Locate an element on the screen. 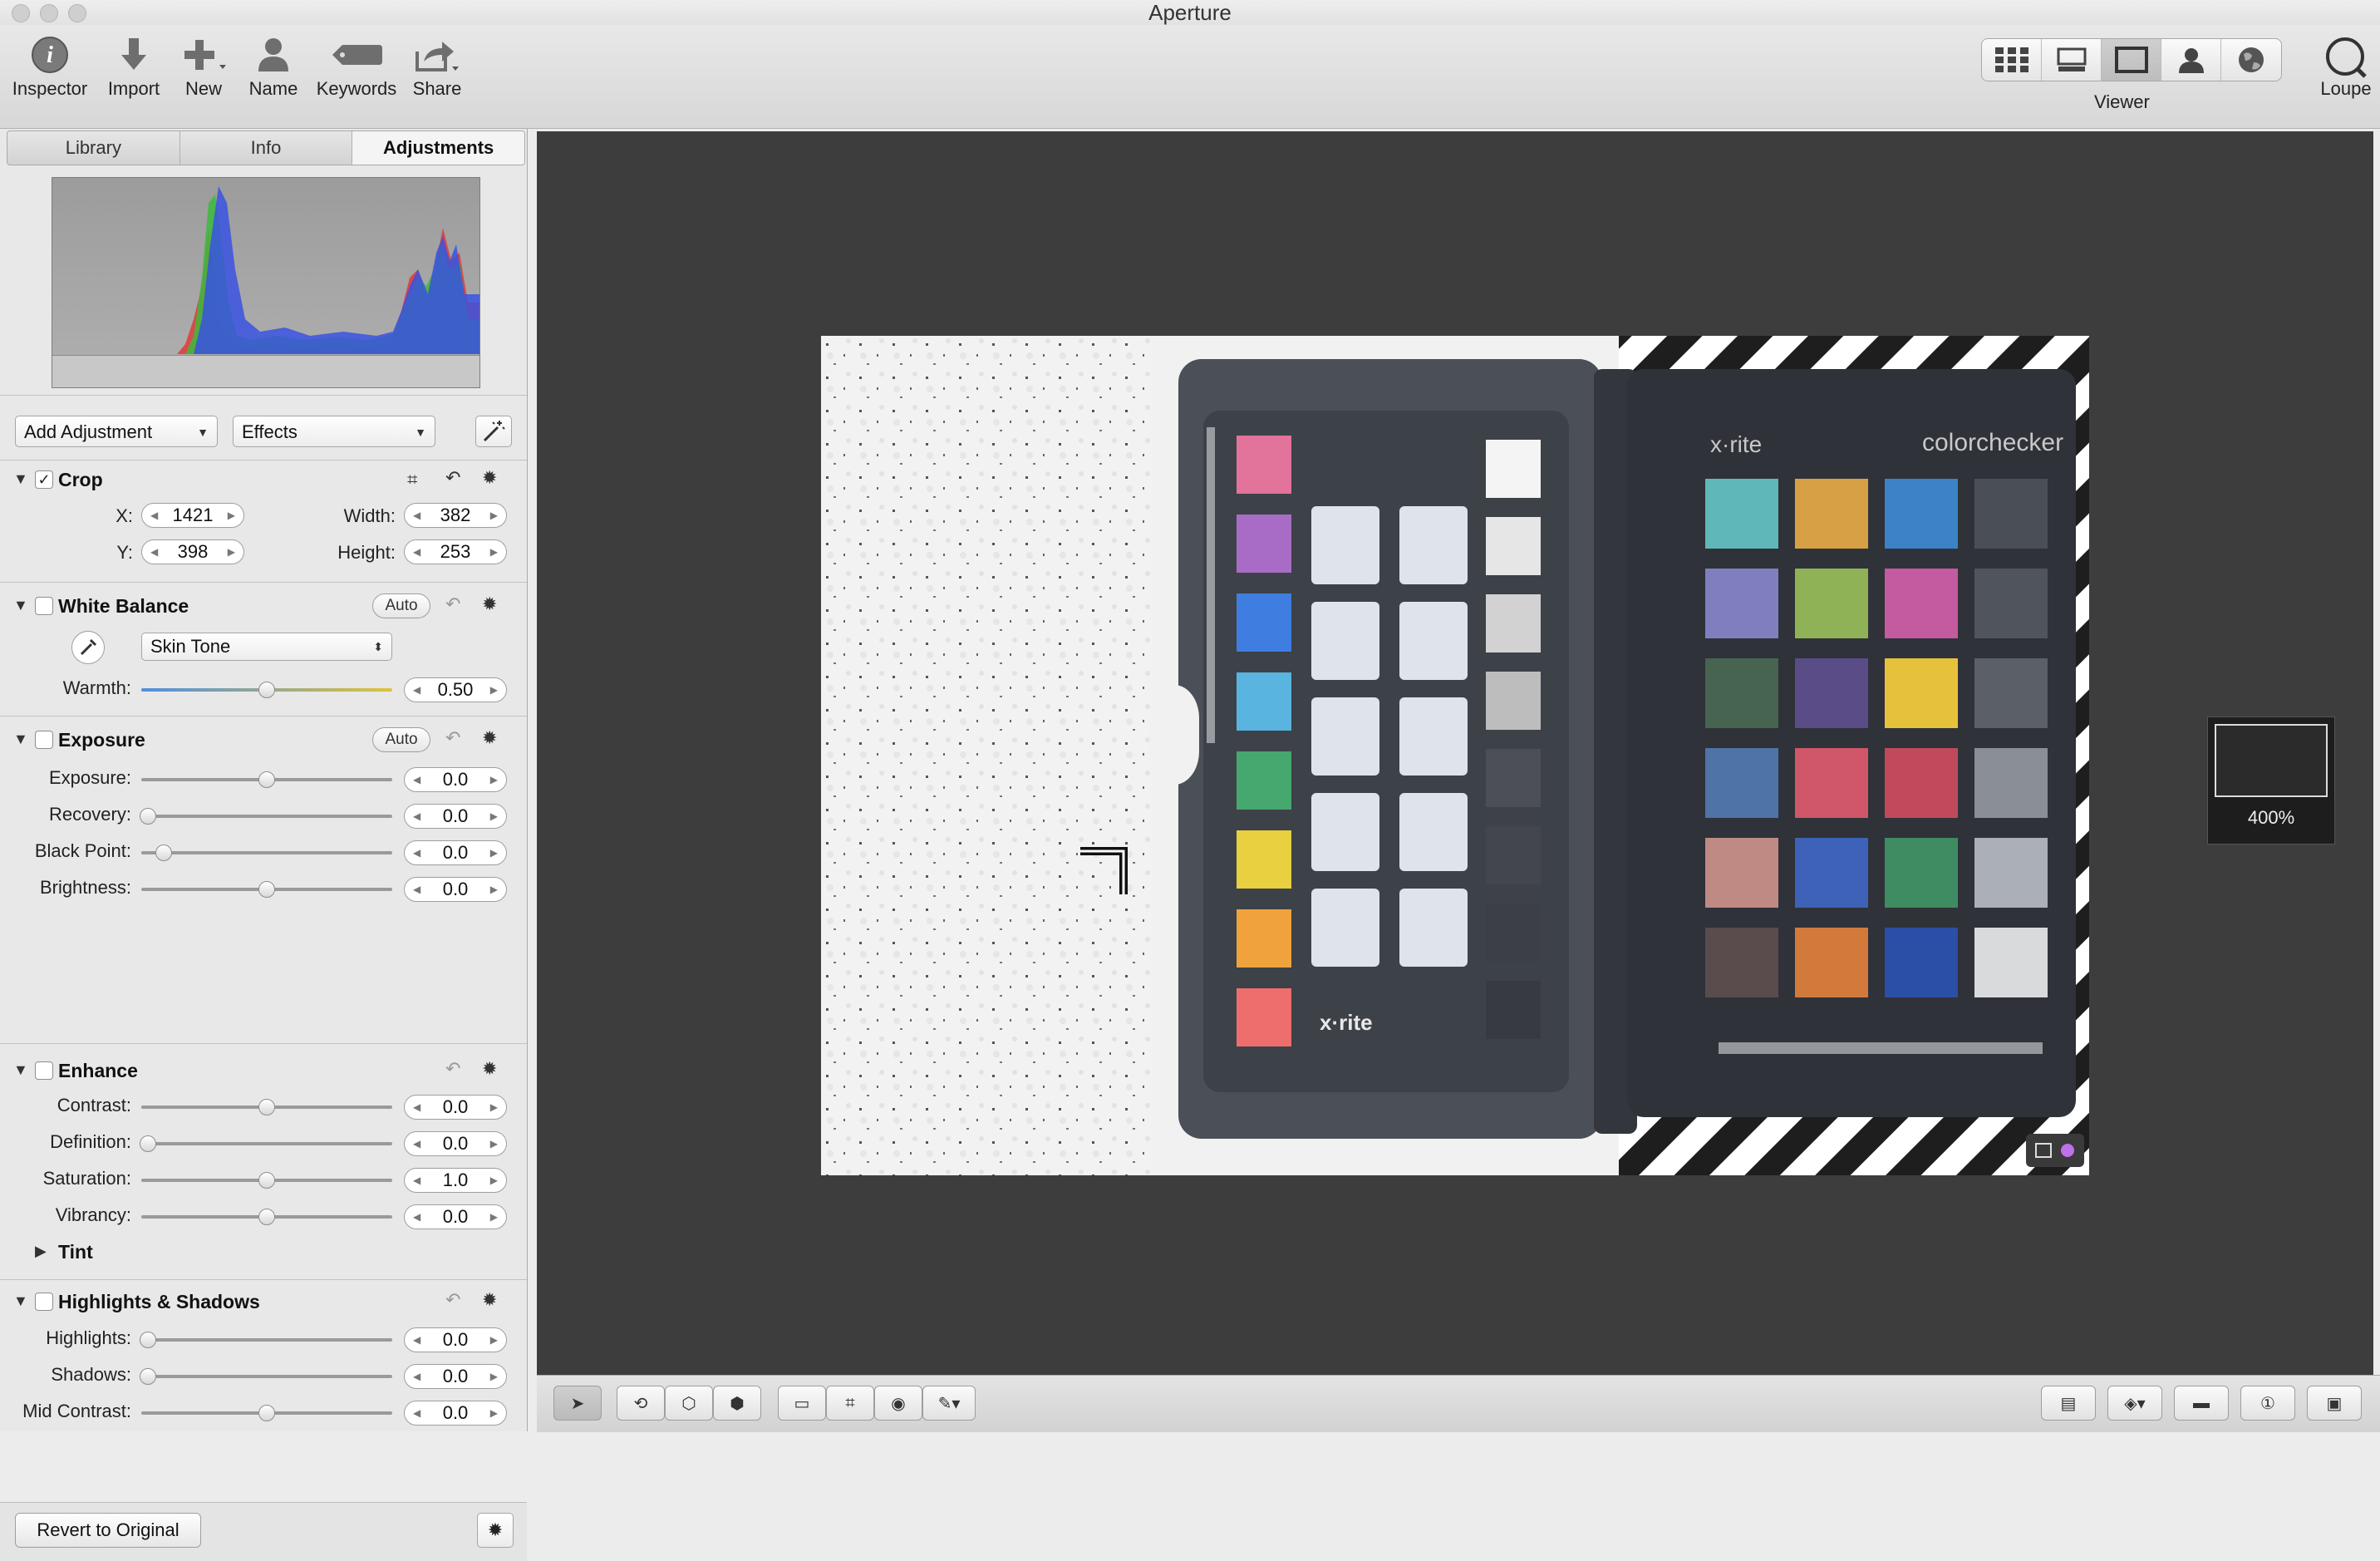  stamp-tool-button: ⬢ is located at coordinates (737, 1403).